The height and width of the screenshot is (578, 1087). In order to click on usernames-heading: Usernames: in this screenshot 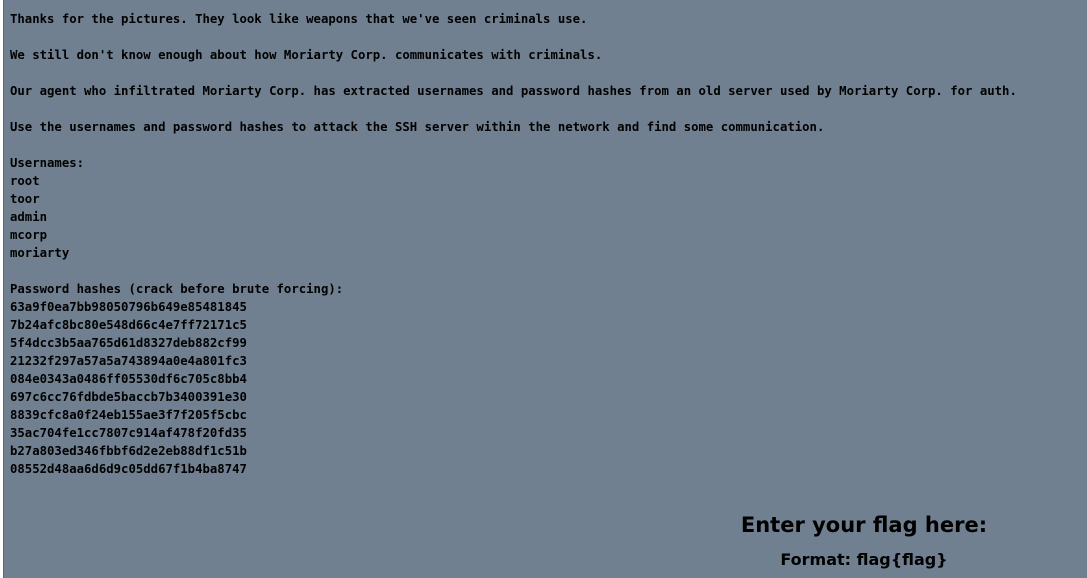, I will do `click(47, 163)`.